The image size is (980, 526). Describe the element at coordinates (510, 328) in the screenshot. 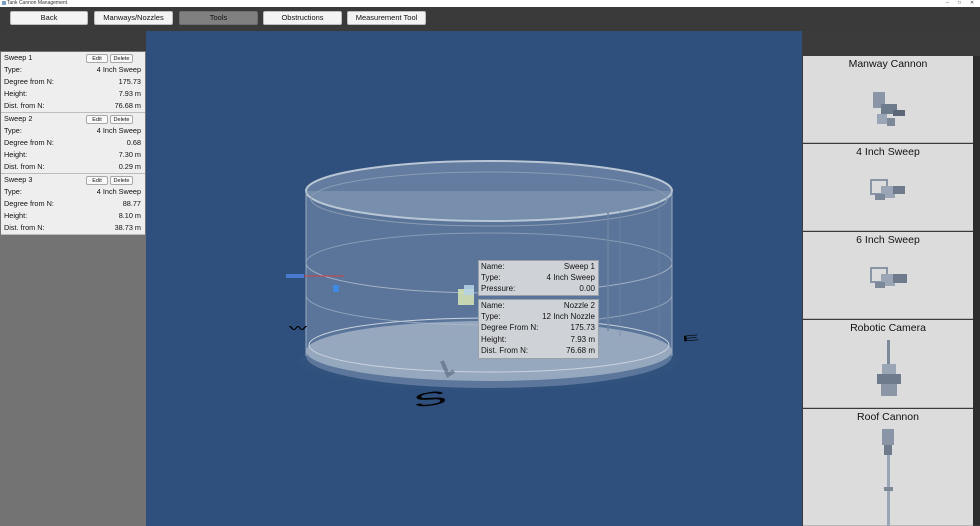

I see `info-label: Degree From N:` at that location.